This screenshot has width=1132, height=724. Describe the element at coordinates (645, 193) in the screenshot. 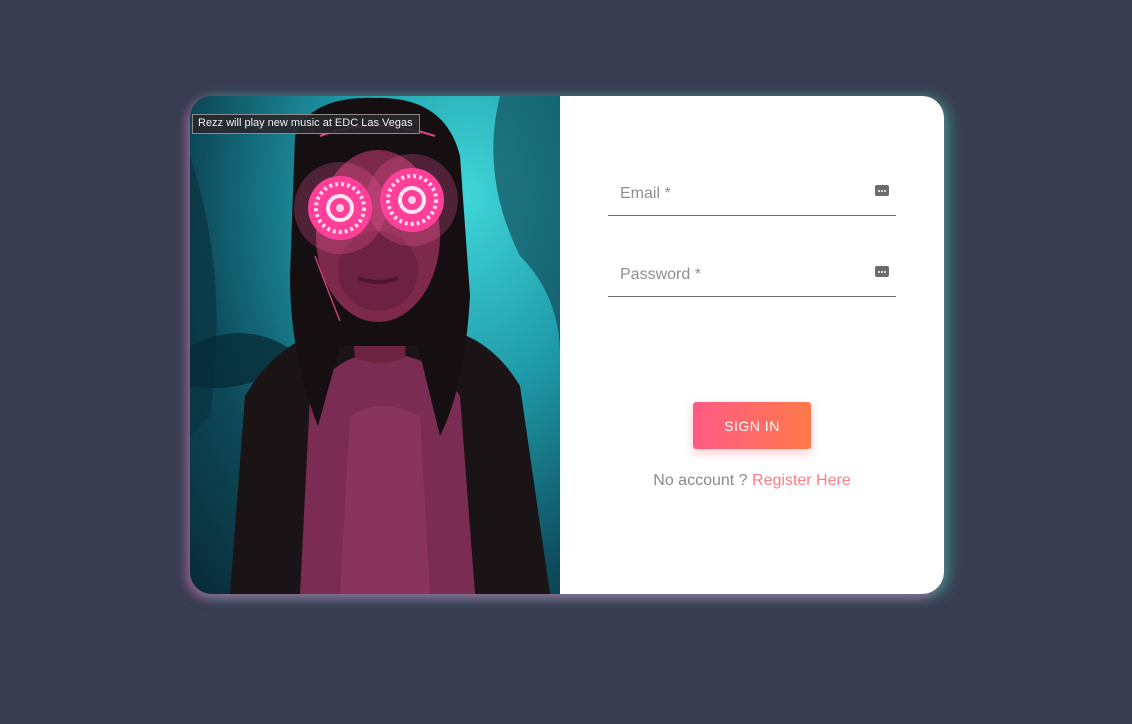

I see `email-label: Email *` at that location.